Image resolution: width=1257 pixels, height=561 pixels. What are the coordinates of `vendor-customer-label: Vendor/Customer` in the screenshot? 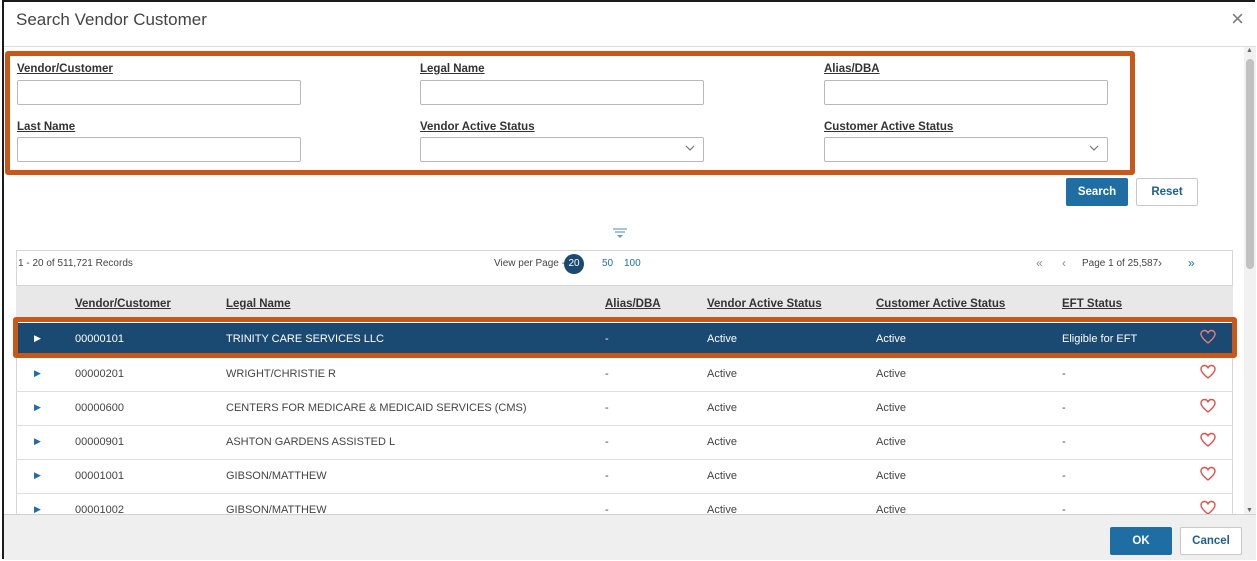 It's located at (65, 69).